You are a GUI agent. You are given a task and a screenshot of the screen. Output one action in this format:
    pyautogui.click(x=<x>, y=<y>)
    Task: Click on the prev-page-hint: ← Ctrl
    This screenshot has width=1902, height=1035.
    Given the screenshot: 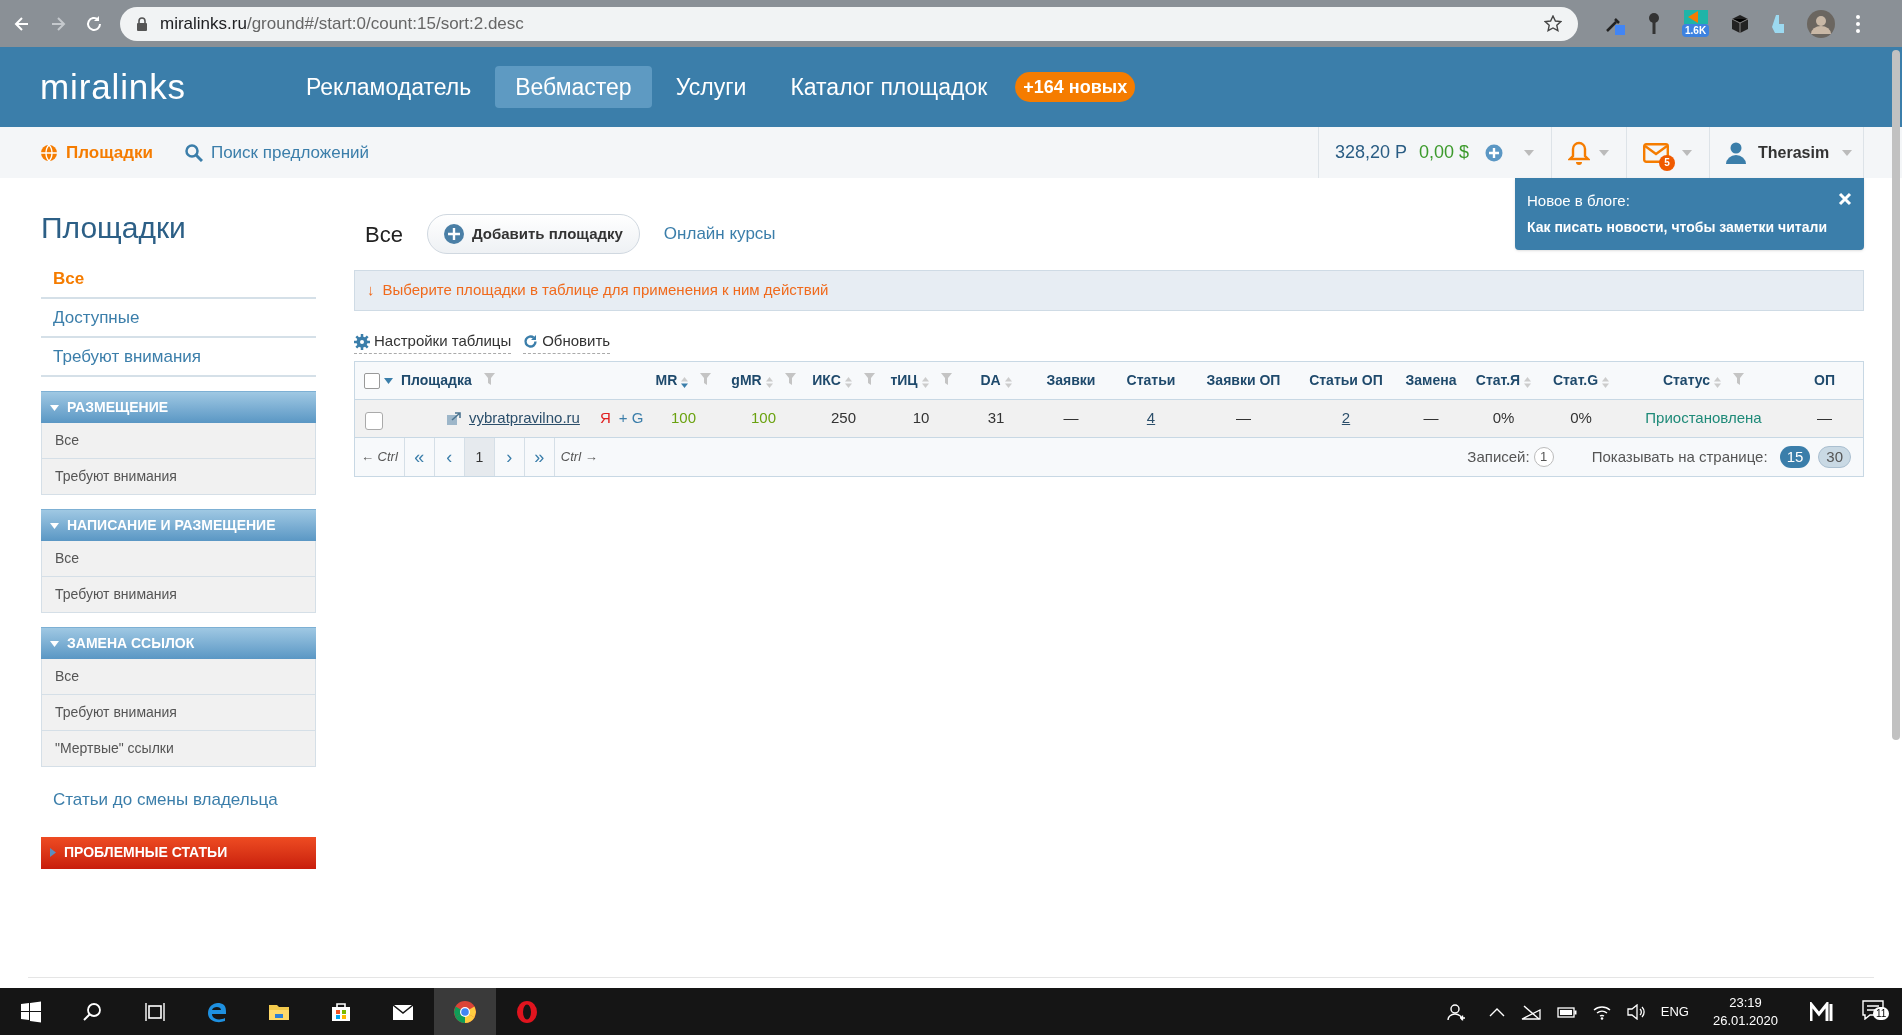 What is the action you would take?
    pyautogui.click(x=380, y=457)
    